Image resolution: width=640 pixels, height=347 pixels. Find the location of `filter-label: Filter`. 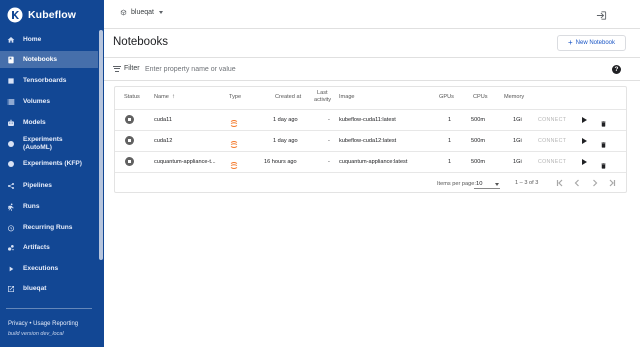

filter-label: Filter is located at coordinates (132, 68).